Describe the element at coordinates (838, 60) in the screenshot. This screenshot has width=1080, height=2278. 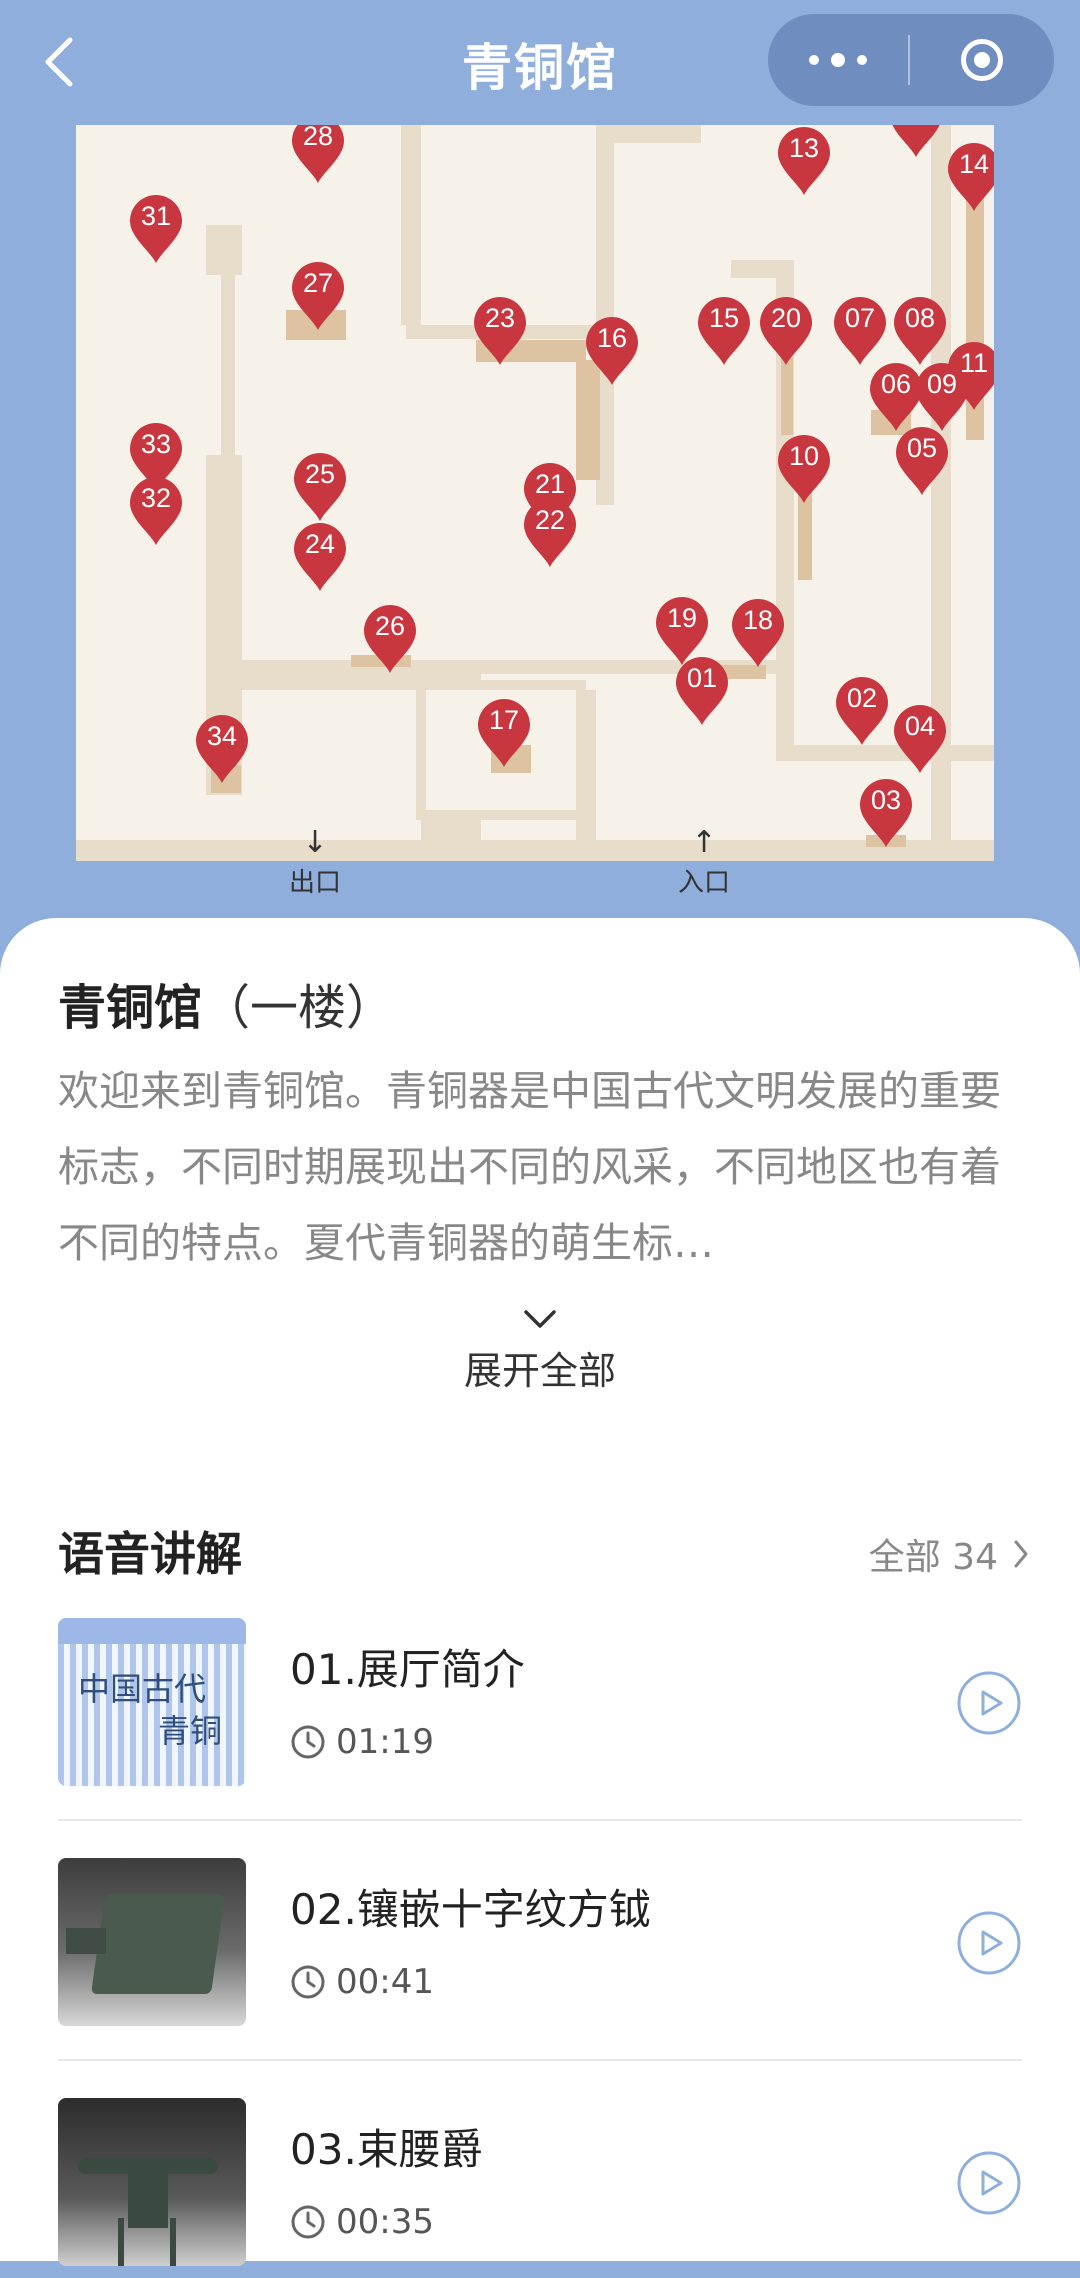
I see `more-dots-icon` at that location.